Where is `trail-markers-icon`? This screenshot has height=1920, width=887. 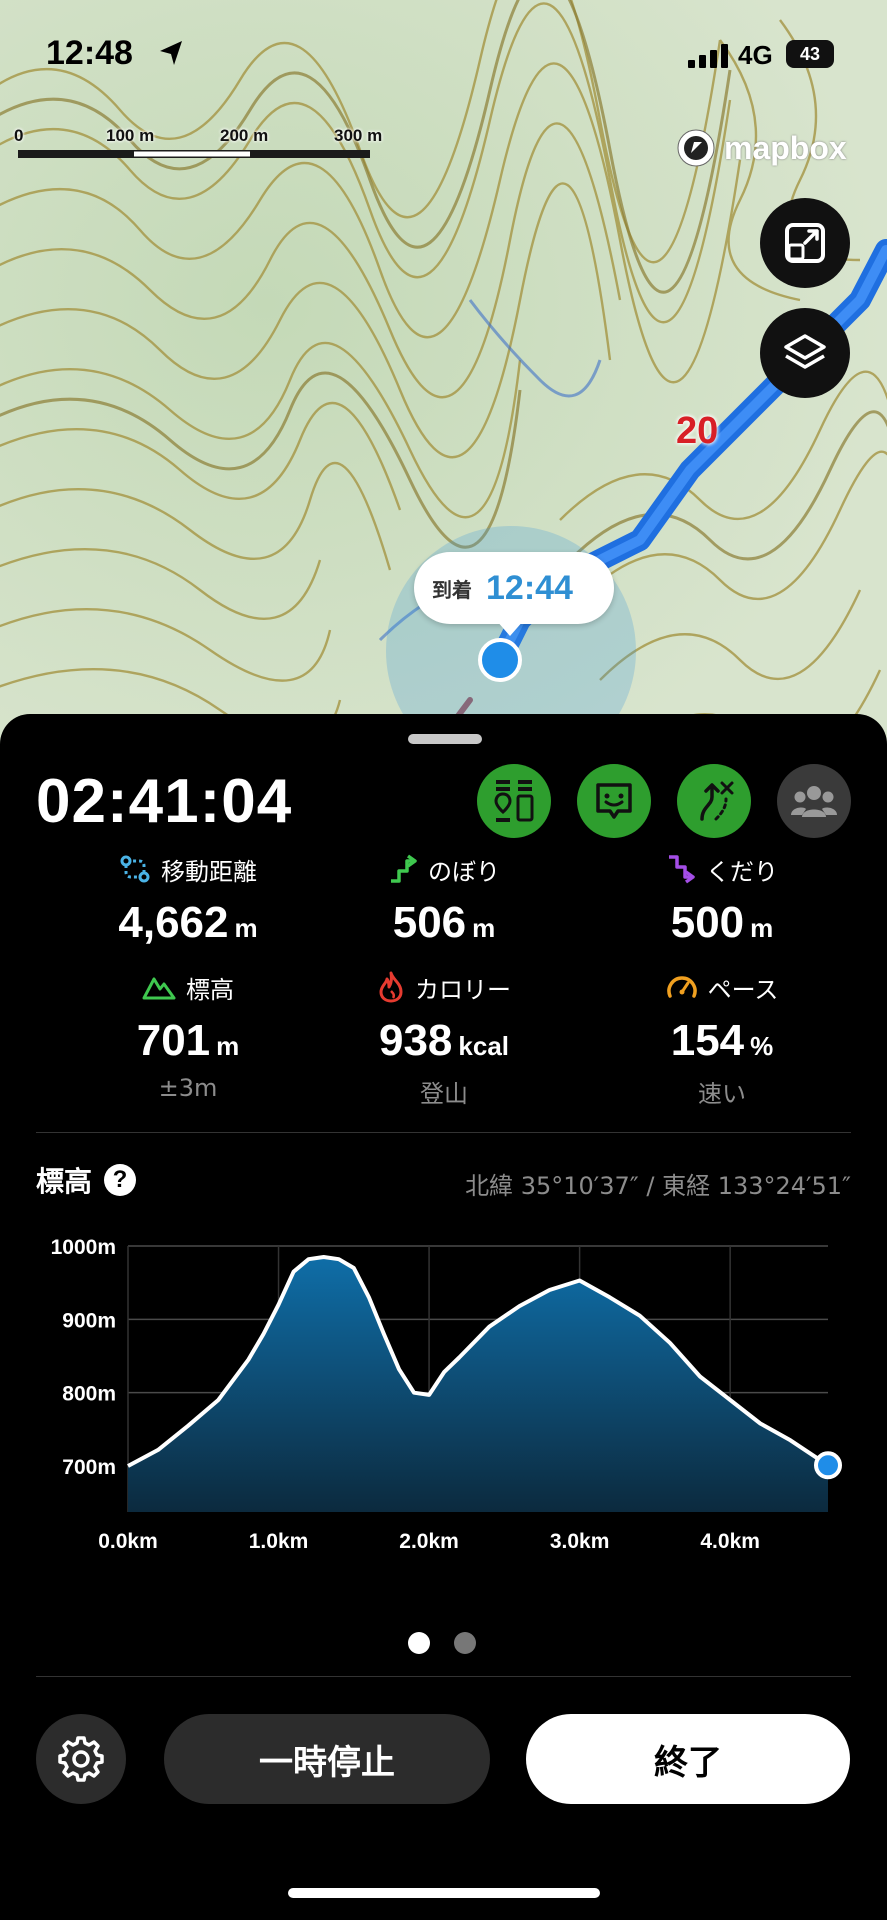 trail-markers-icon is located at coordinates (514, 801).